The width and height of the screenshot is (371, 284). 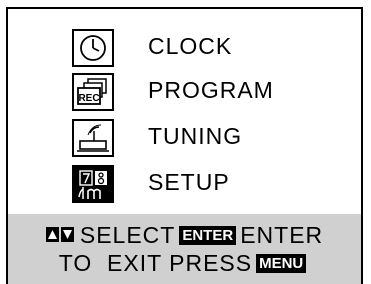 What do you see at coordinates (282, 235) in the screenshot?
I see `enter-label: ENTER` at bounding box center [282, 235].